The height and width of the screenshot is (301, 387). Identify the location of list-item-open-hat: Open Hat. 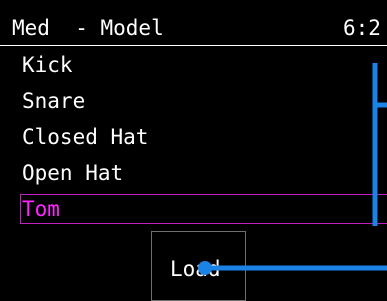
(203, 173).